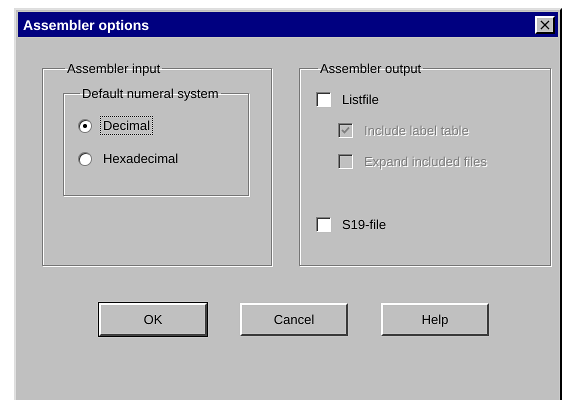 Image resolution: width=579 pixels, height=400 pixels. I want to click on radio-label: Decimal, so click(126, 125).